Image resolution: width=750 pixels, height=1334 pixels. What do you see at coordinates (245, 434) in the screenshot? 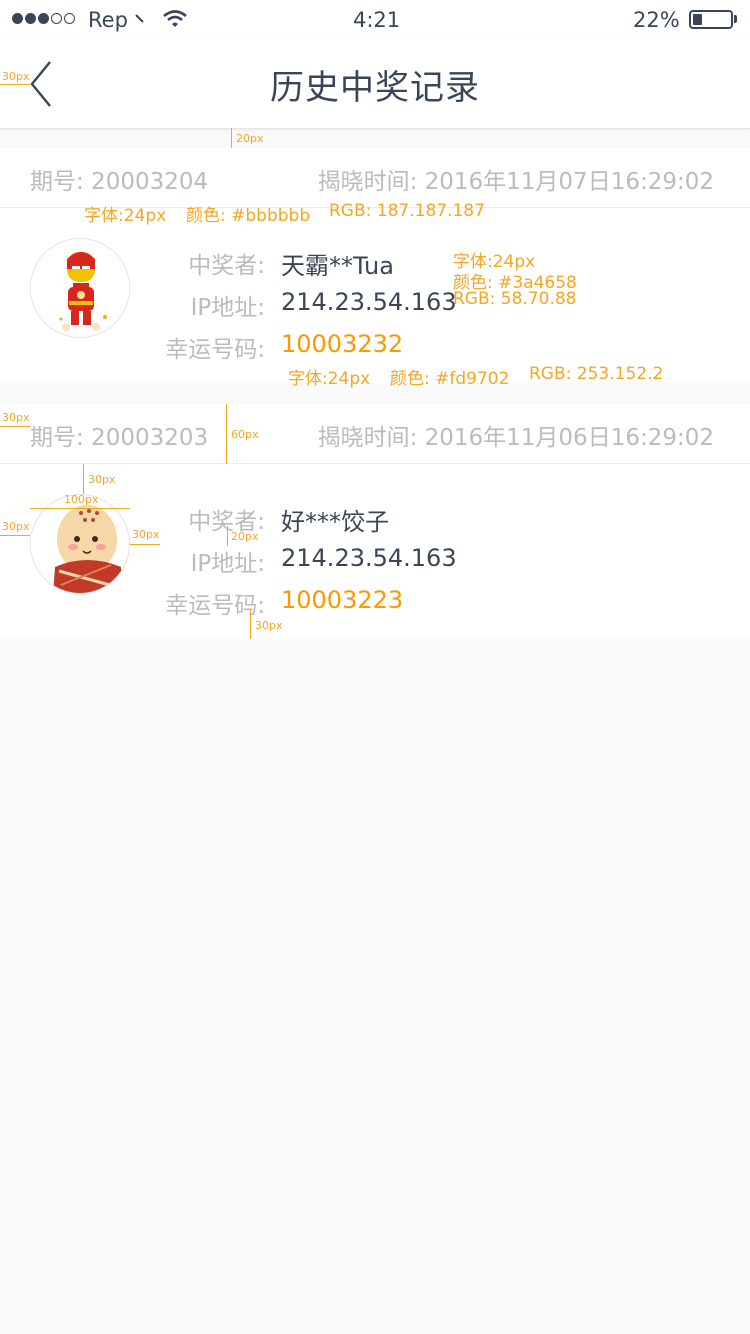
I see `spec-dimension-label: 60px` at bounding box center [245, 434].